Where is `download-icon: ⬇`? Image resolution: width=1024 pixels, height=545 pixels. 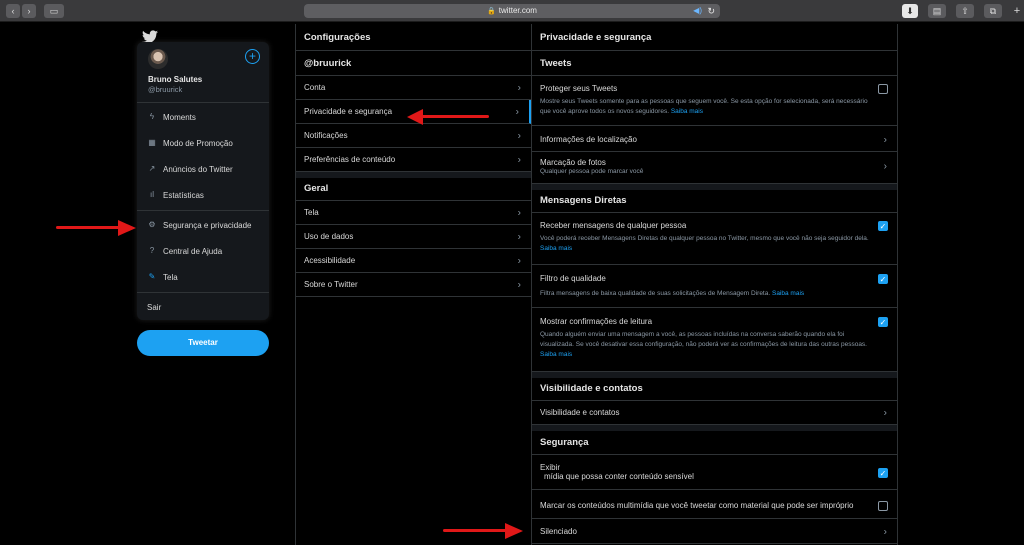 download-icon: ⬇ is located at coordinates (910, 11).